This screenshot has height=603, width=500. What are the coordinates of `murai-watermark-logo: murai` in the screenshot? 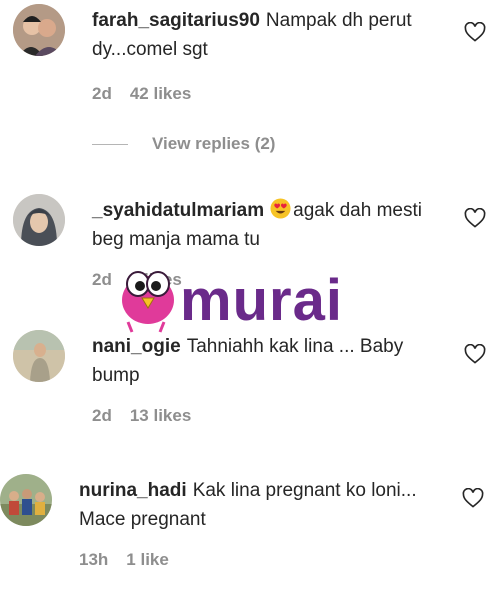 It's located at (234, 298).